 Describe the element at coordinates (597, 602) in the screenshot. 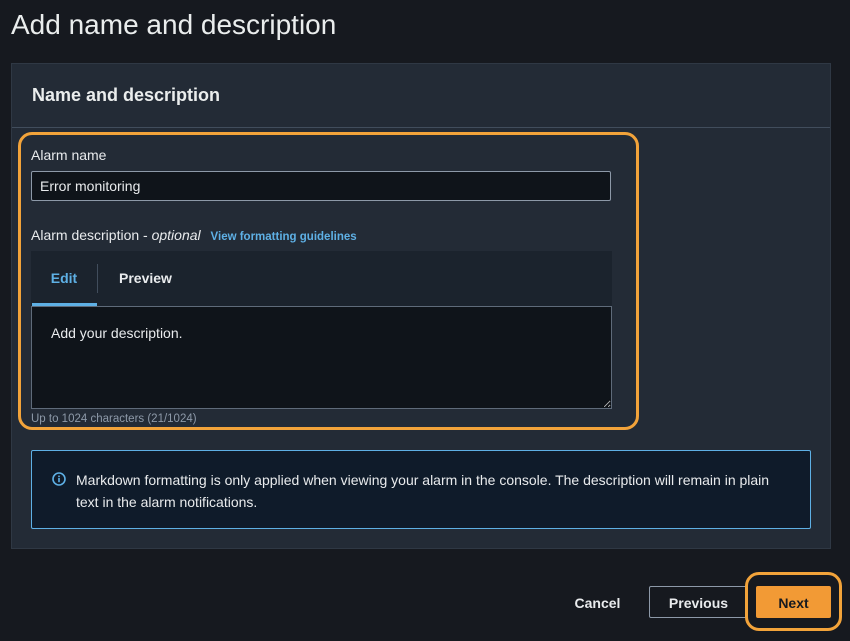

I see `cancel-button: Cancel` at that location.